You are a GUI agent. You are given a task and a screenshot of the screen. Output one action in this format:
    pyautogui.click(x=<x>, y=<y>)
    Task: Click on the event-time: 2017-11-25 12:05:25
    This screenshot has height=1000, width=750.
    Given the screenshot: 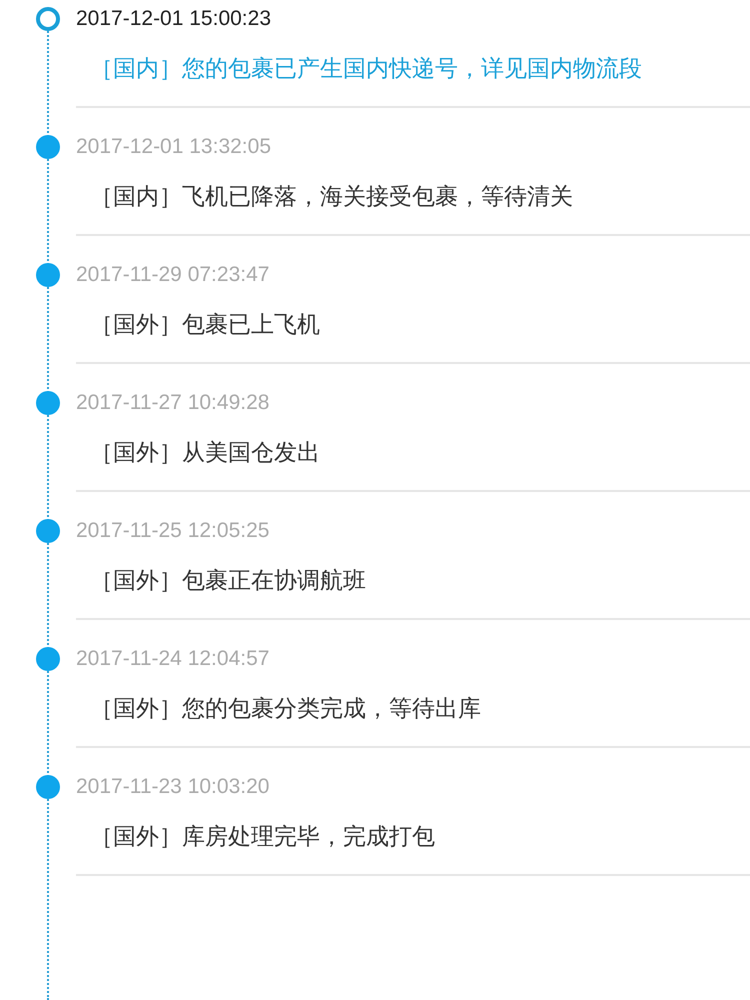 What is the action you would take?
    pyautogui.click(x=173, y=531)
    